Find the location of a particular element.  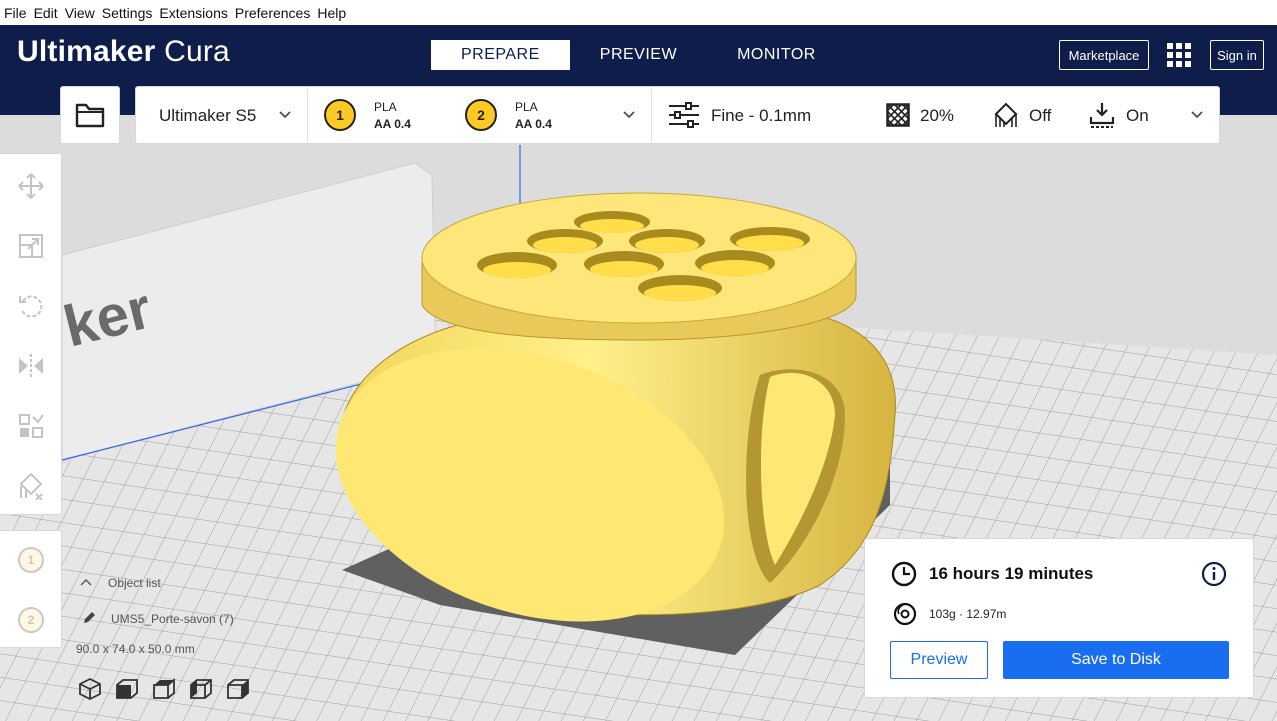

extruder-selector-panel: 1 2 is located at coordinates (31, 589).